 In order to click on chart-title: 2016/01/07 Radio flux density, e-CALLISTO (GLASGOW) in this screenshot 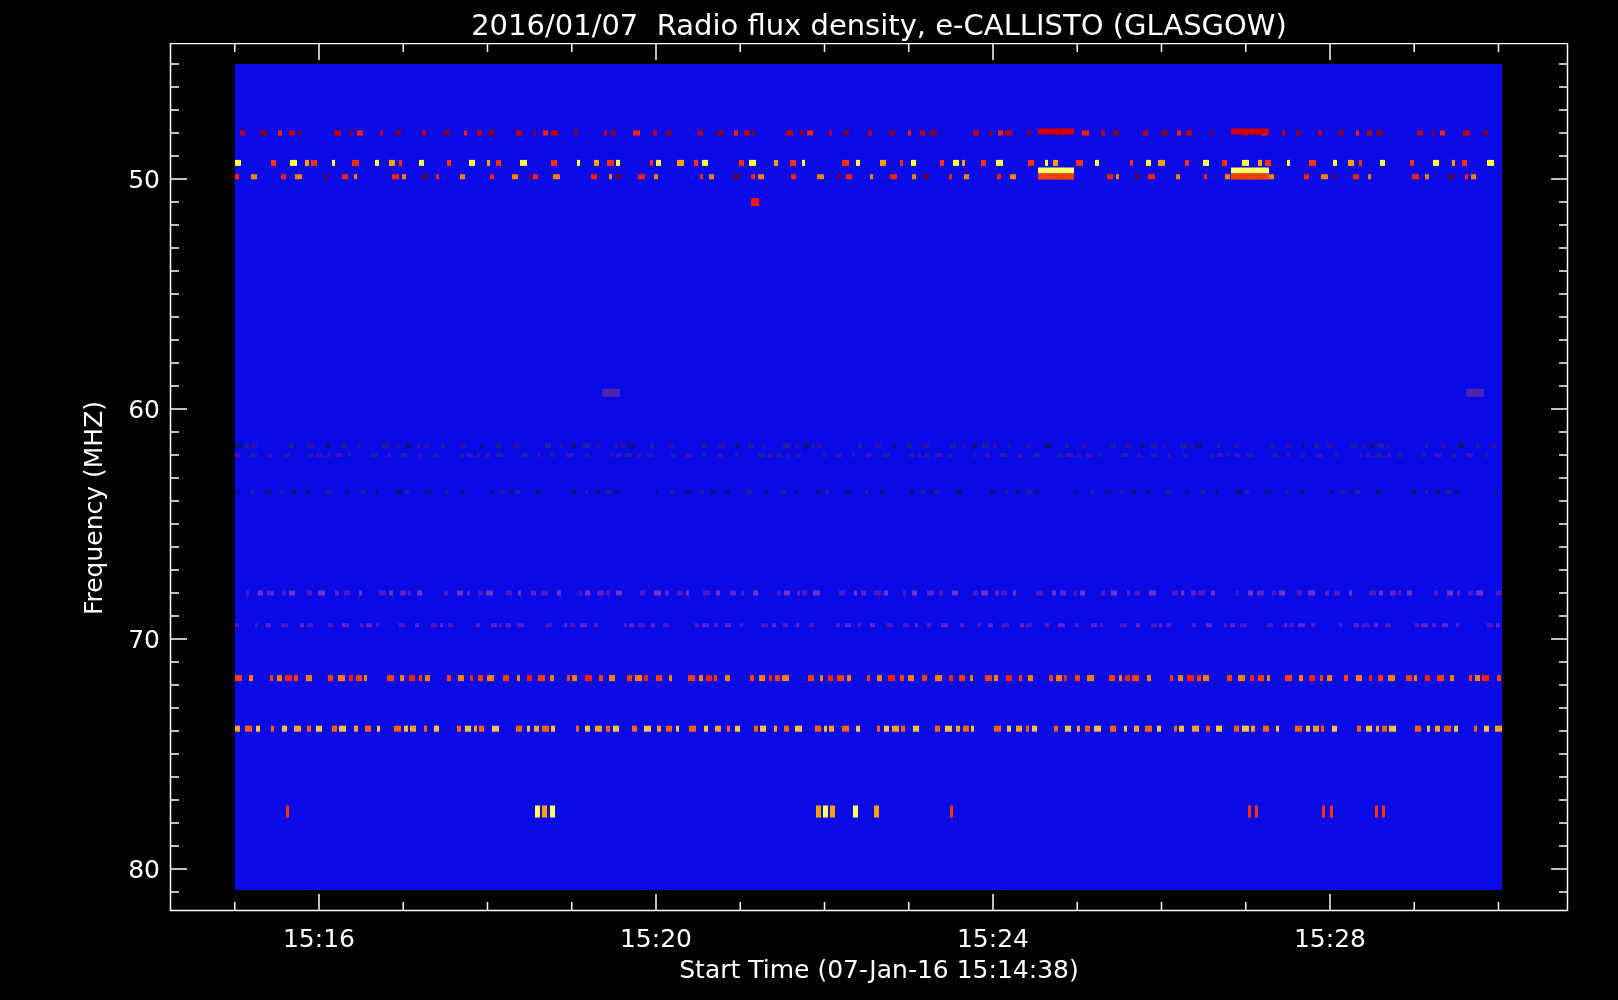, I will do `click(879, 25)`.